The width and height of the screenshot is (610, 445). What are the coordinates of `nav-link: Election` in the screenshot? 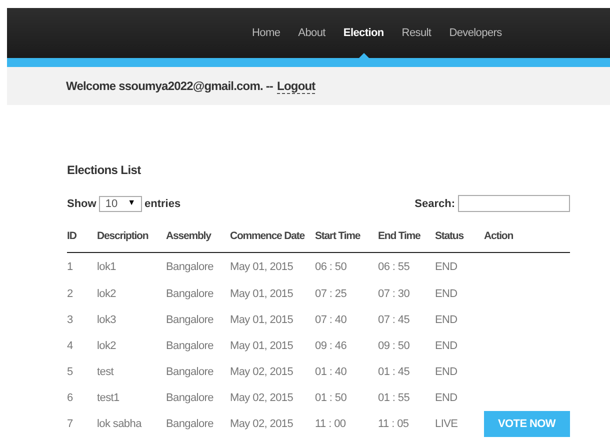 It's located at (363, 33).